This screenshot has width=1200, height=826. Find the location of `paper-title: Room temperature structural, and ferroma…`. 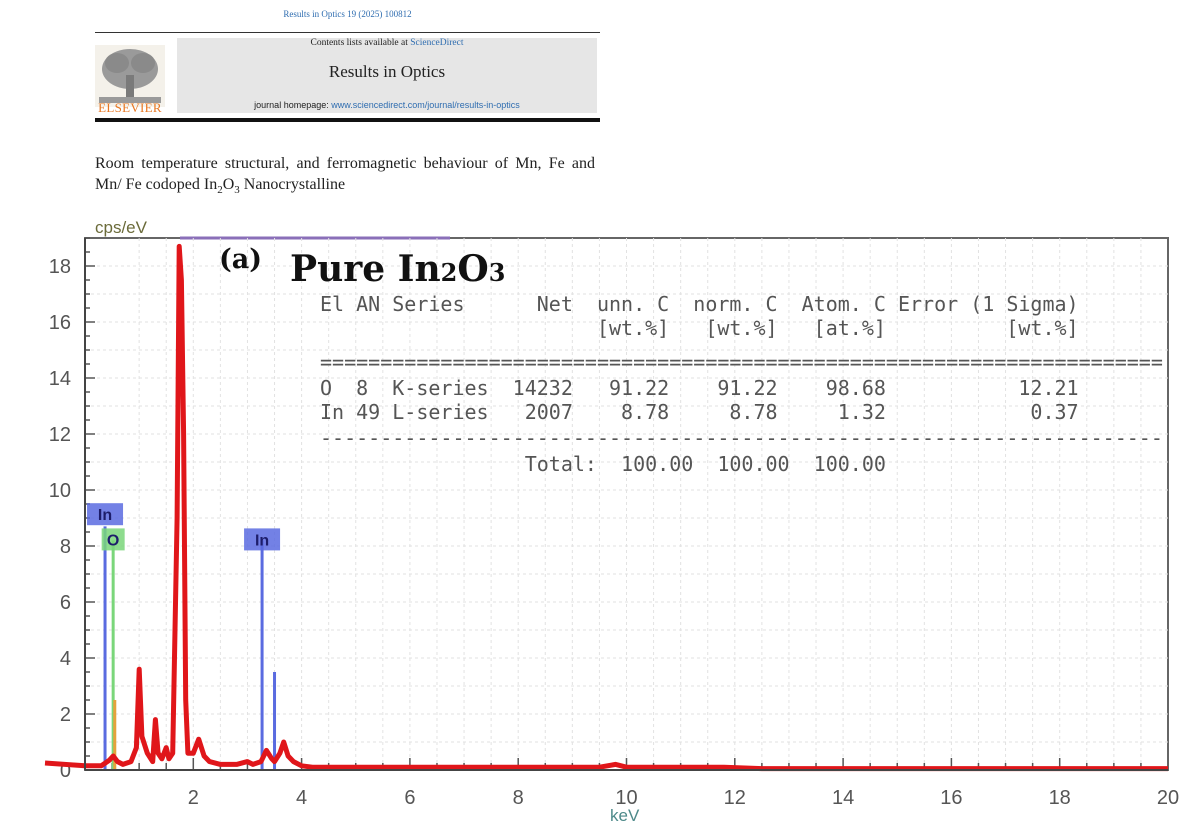

paper-title: Room temperature structural, and ferroma… is located at coordinates (345, 174).